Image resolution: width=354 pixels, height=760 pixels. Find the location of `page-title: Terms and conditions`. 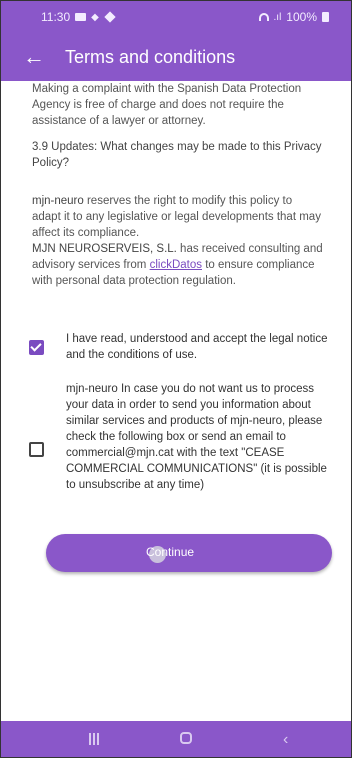

page-title: Terms and conditions is located at coordinates (150, 57).